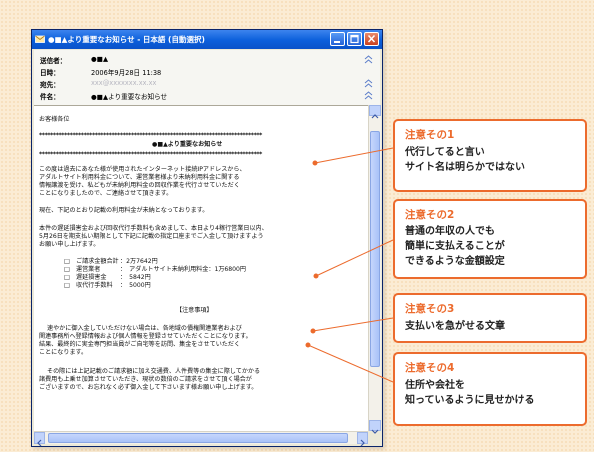 This screenshot has height=452, width=594. Describe the element at coordinates (470, 400) in the screenshot. I see `callout-line: 知っているように見せかける` at that location.